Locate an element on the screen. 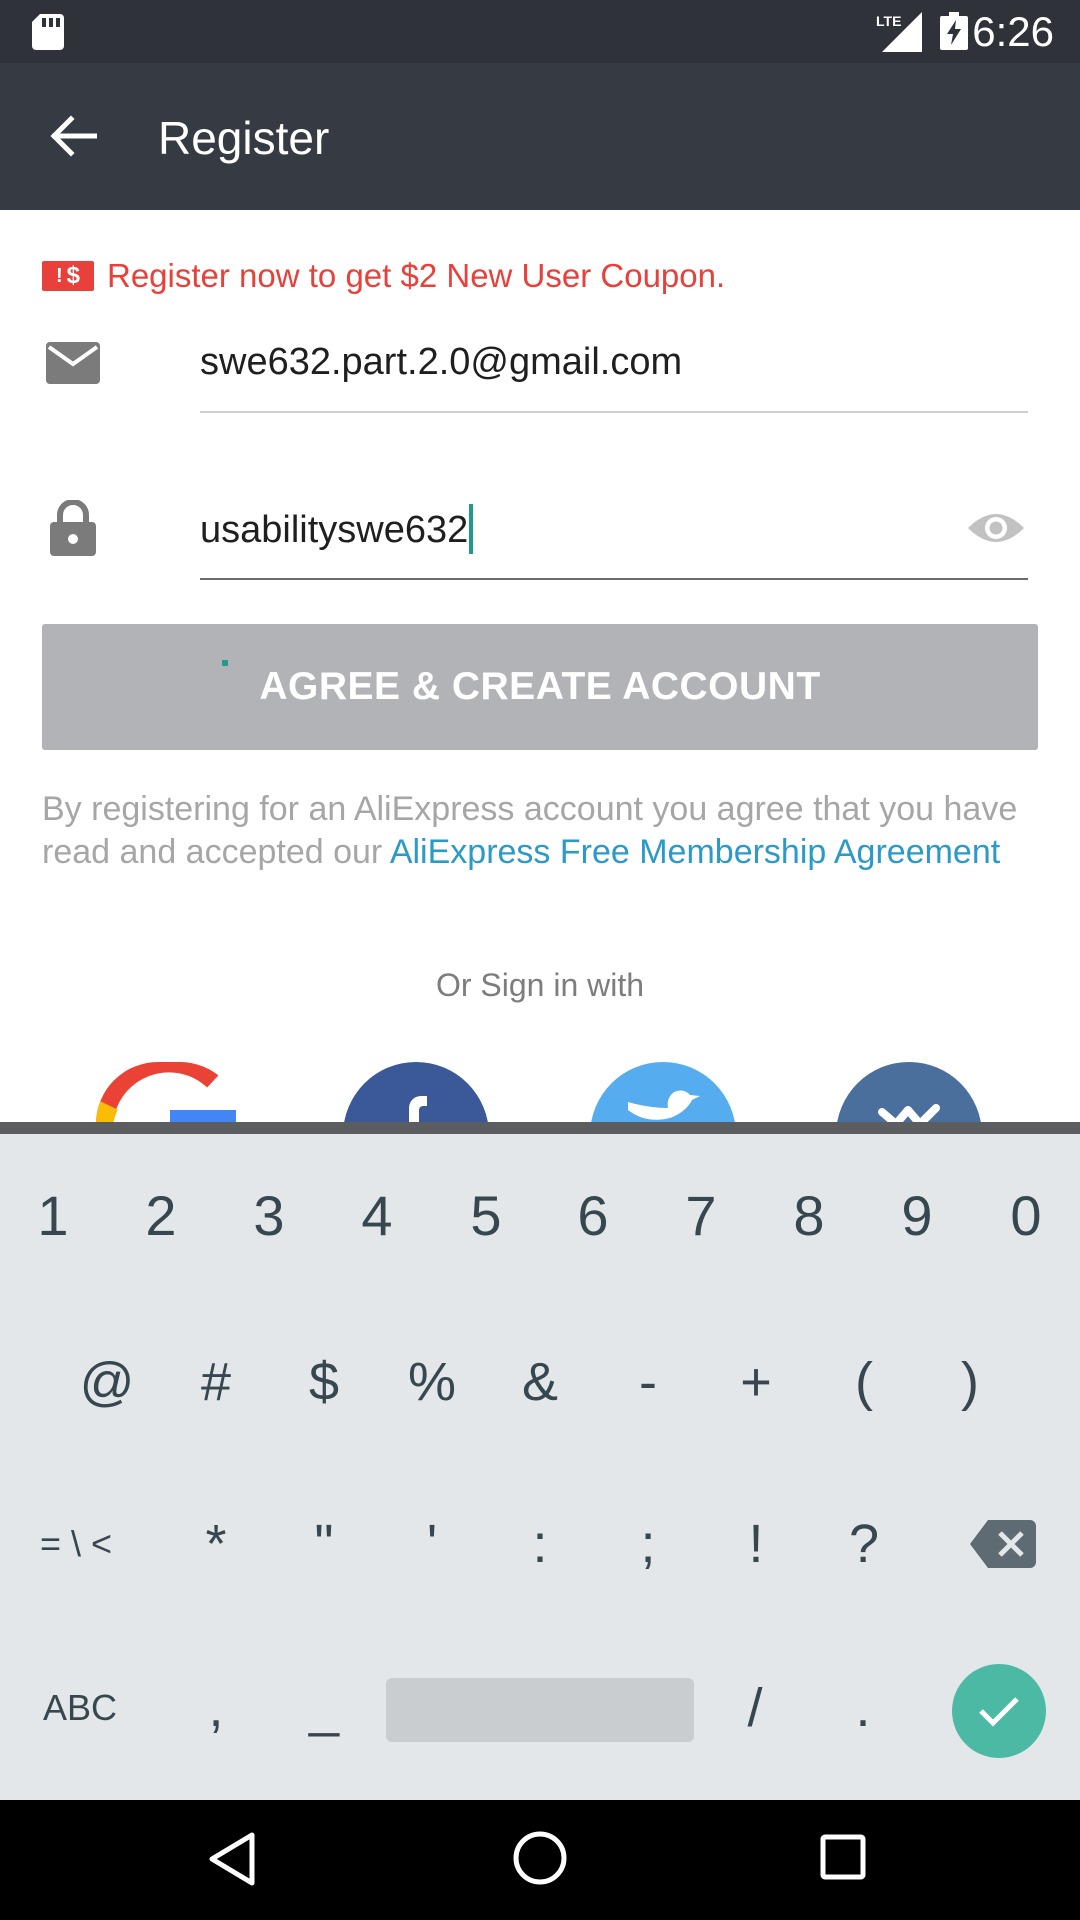 This screenshot has height=1920, width=1080. vk-signin-button is located at coordinates (909, 1093).